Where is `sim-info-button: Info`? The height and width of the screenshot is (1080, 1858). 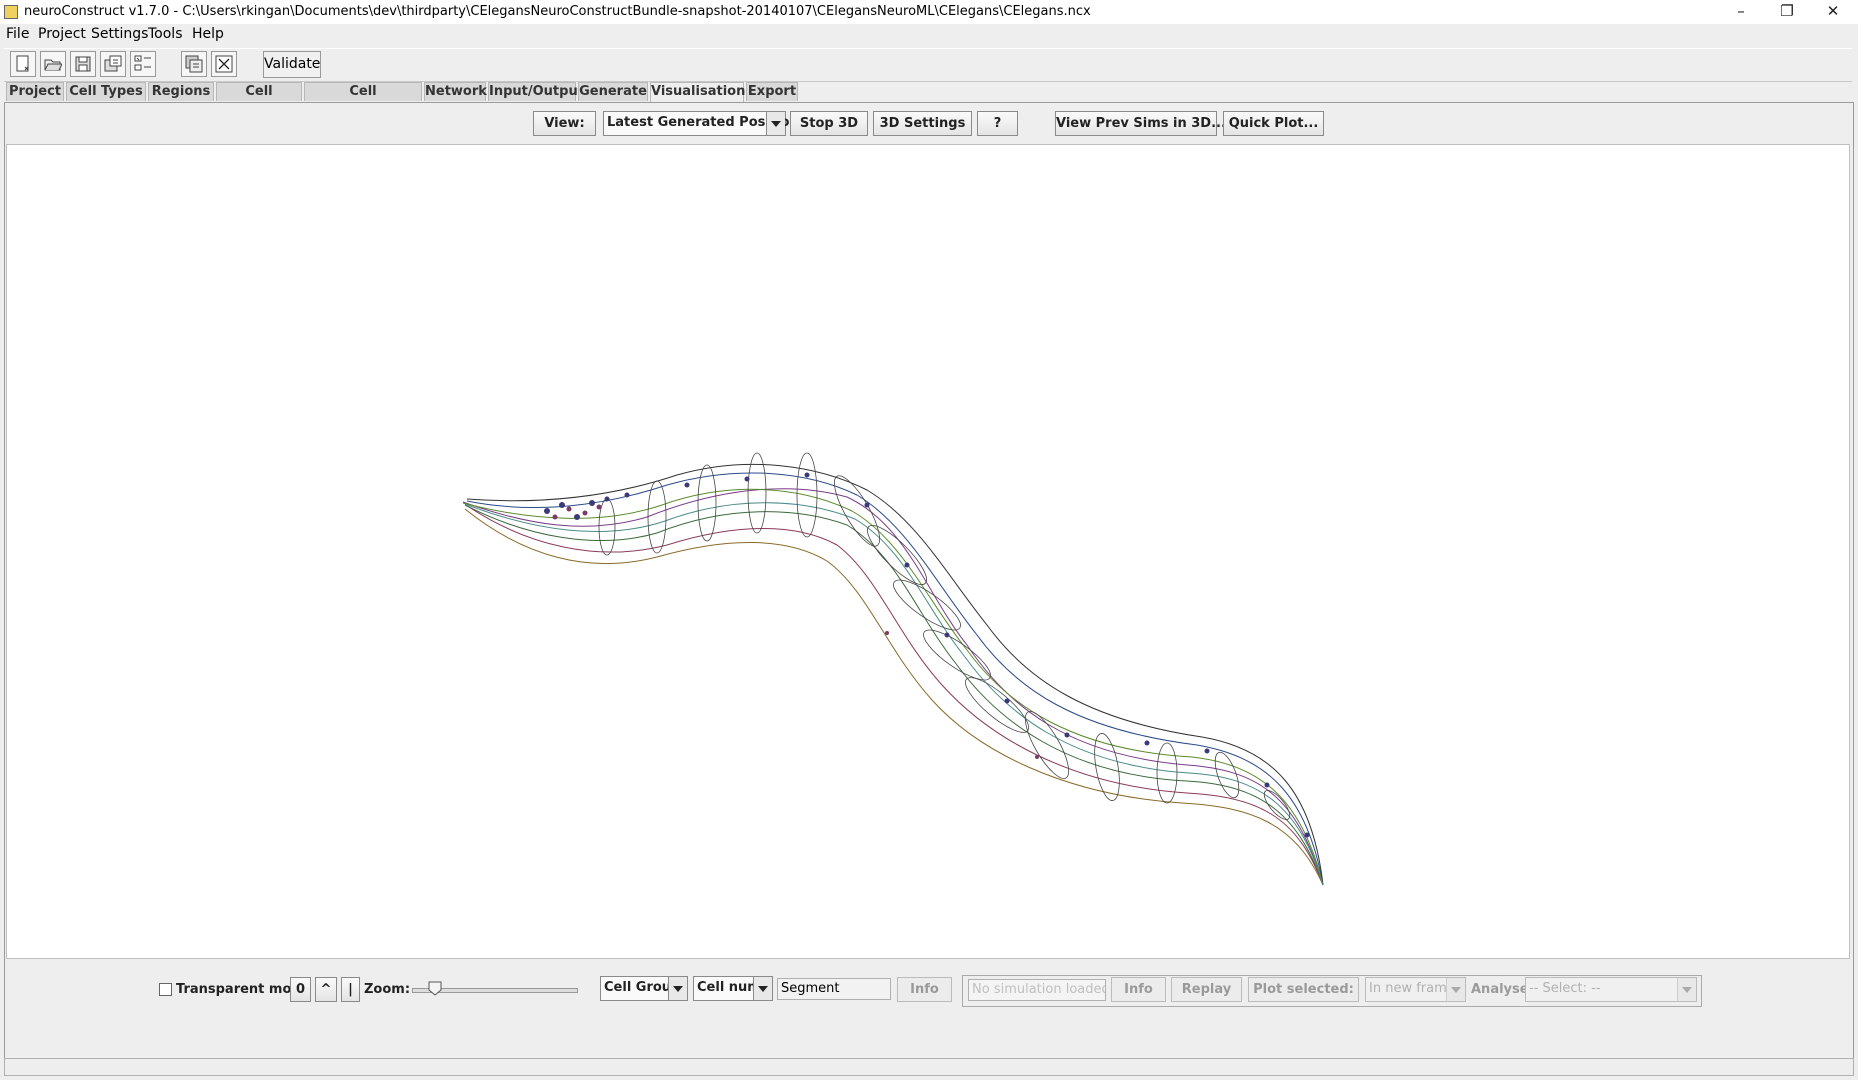 sim-info-button: Info is located at coordinates (1138, 989).